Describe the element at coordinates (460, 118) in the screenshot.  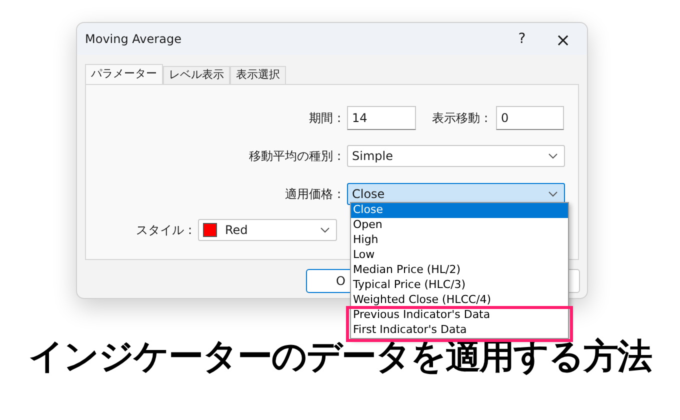
I see `field-label: 表示移動 :` at that location.